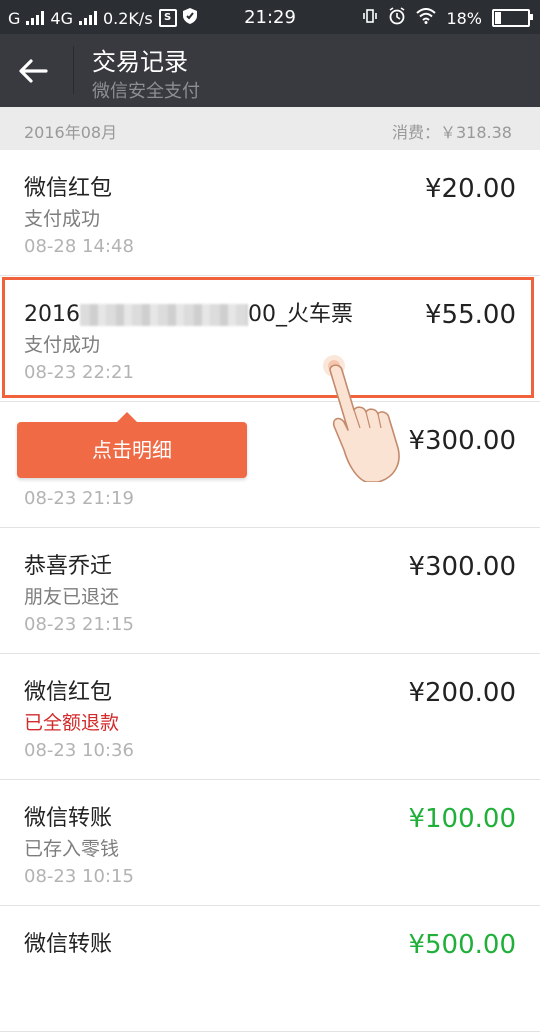 Image resolution: width=540 pixels, height=1032 pixels. Describe the element at coordinates (79, 246) in the screenshot. I see `transaction-date: 08-28 14:48` at that location.